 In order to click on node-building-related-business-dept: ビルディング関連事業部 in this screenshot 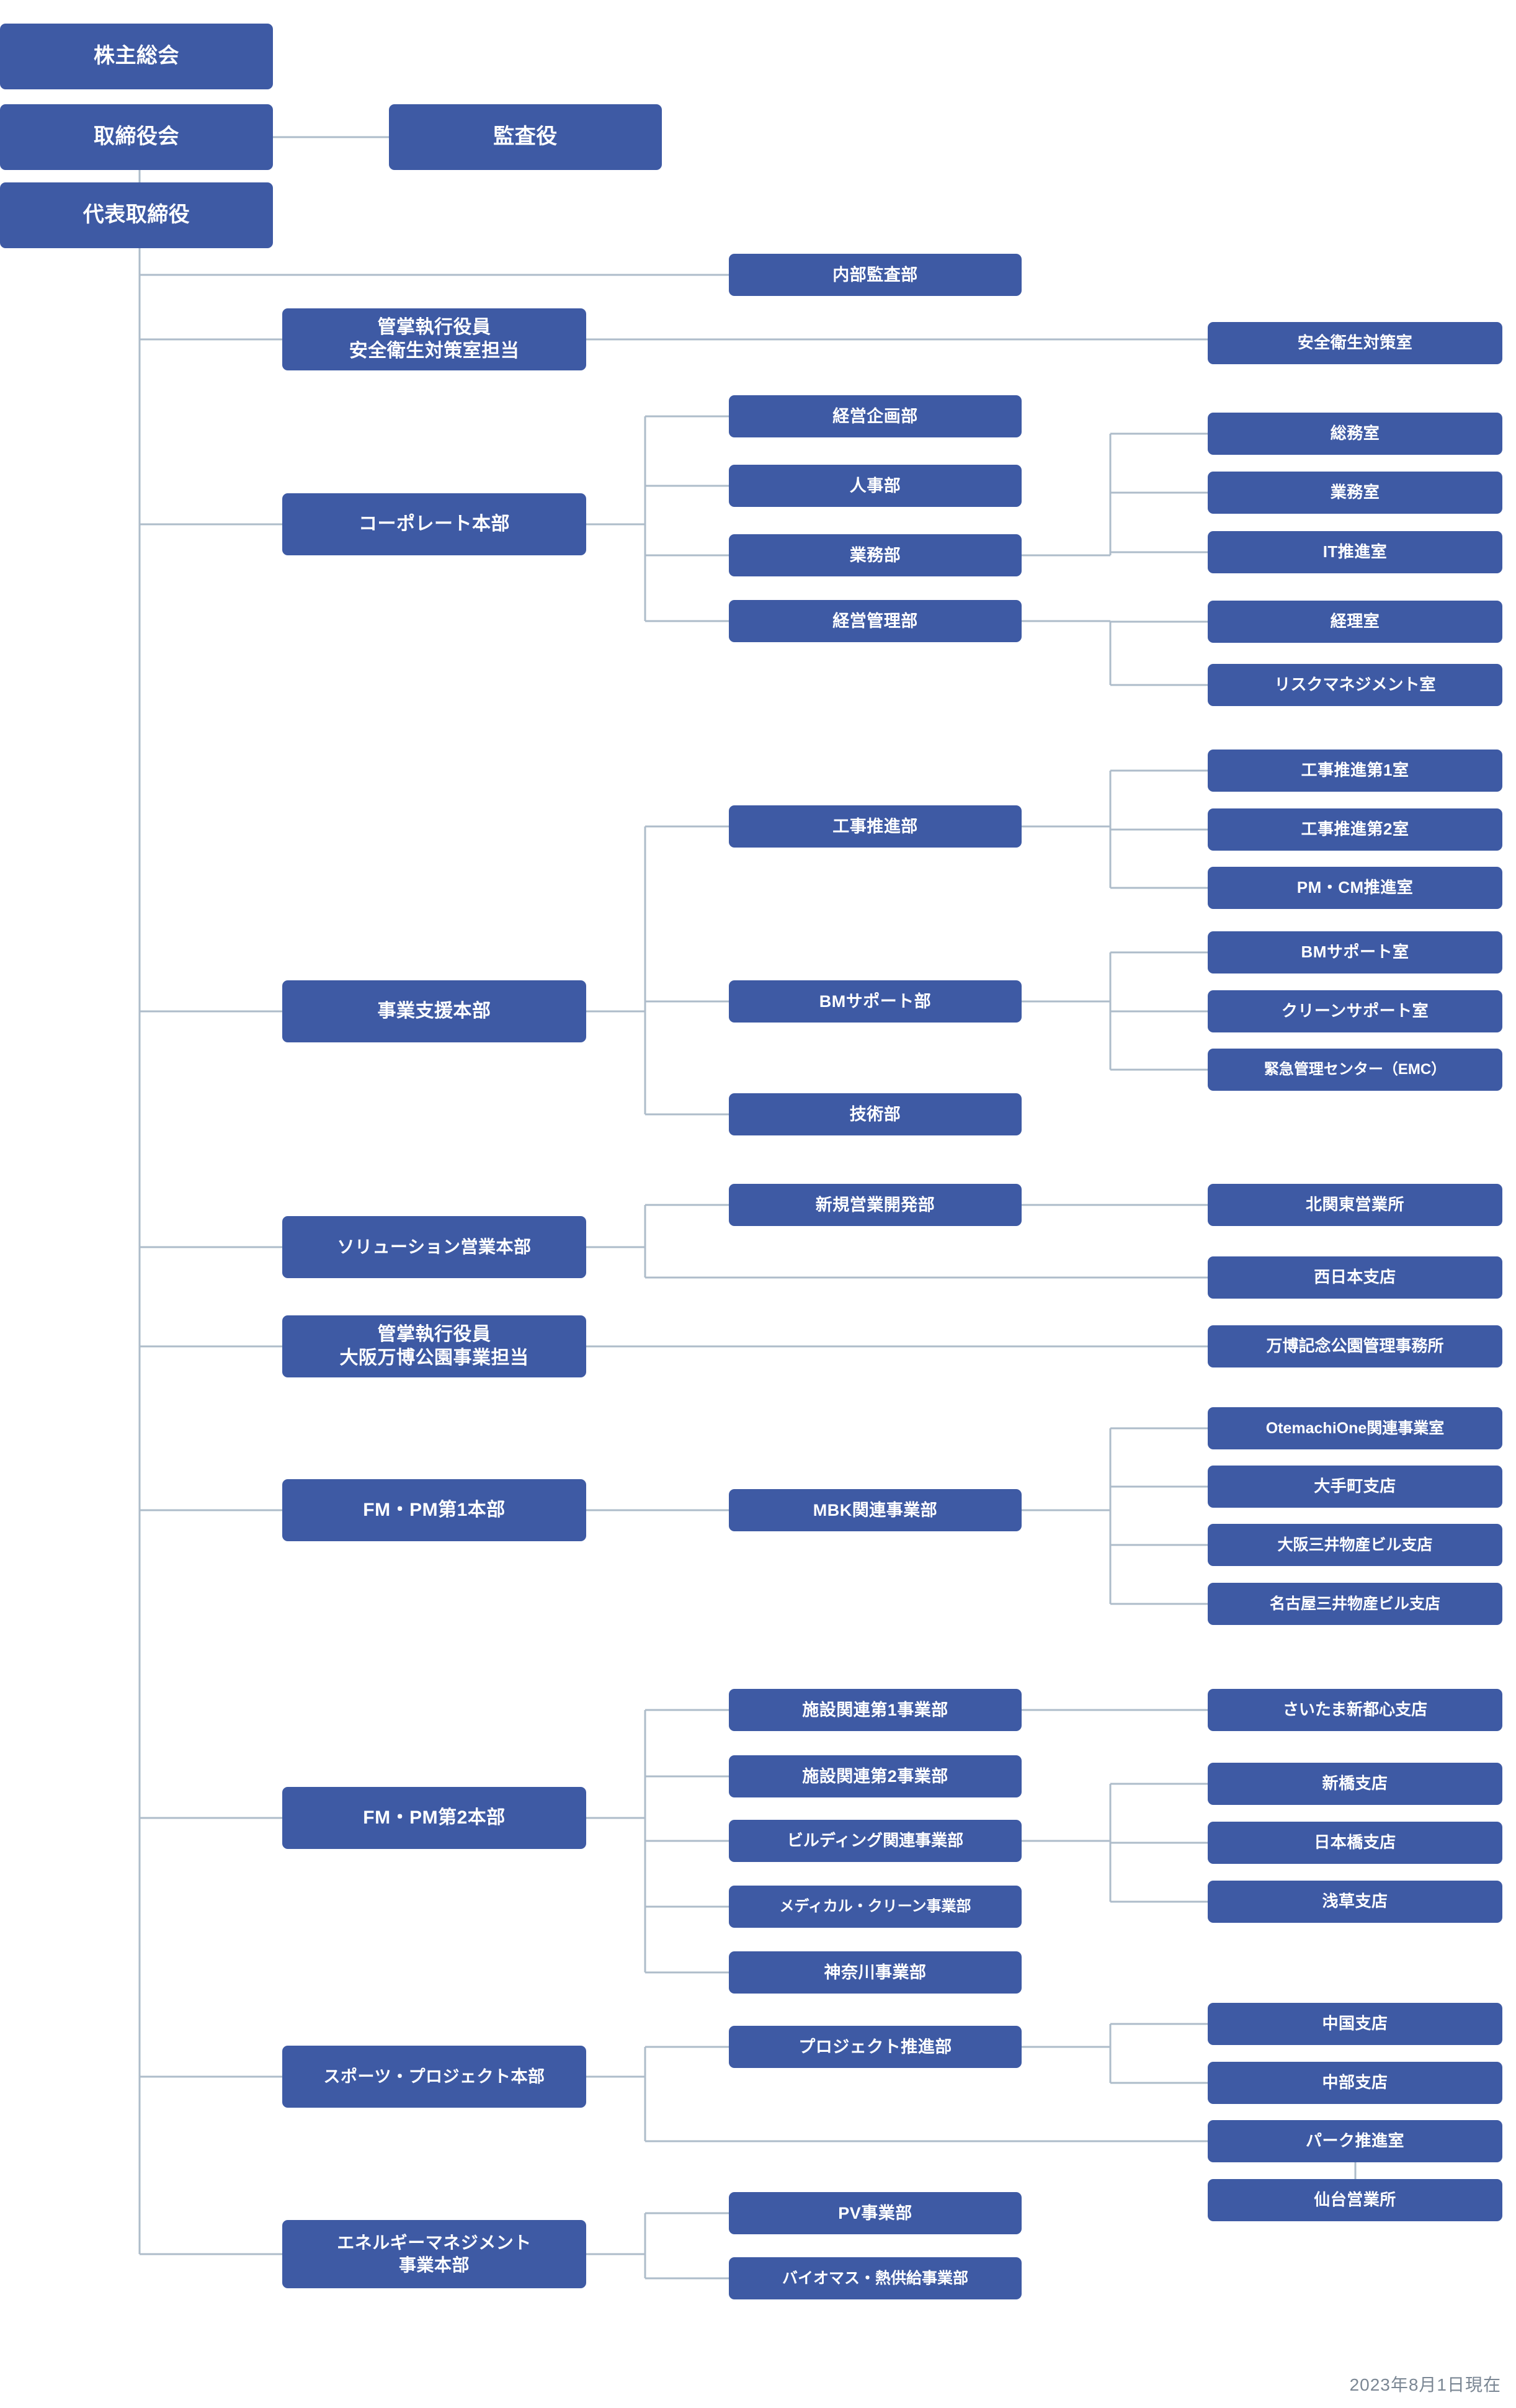, I will do `click(876, 1841)`.